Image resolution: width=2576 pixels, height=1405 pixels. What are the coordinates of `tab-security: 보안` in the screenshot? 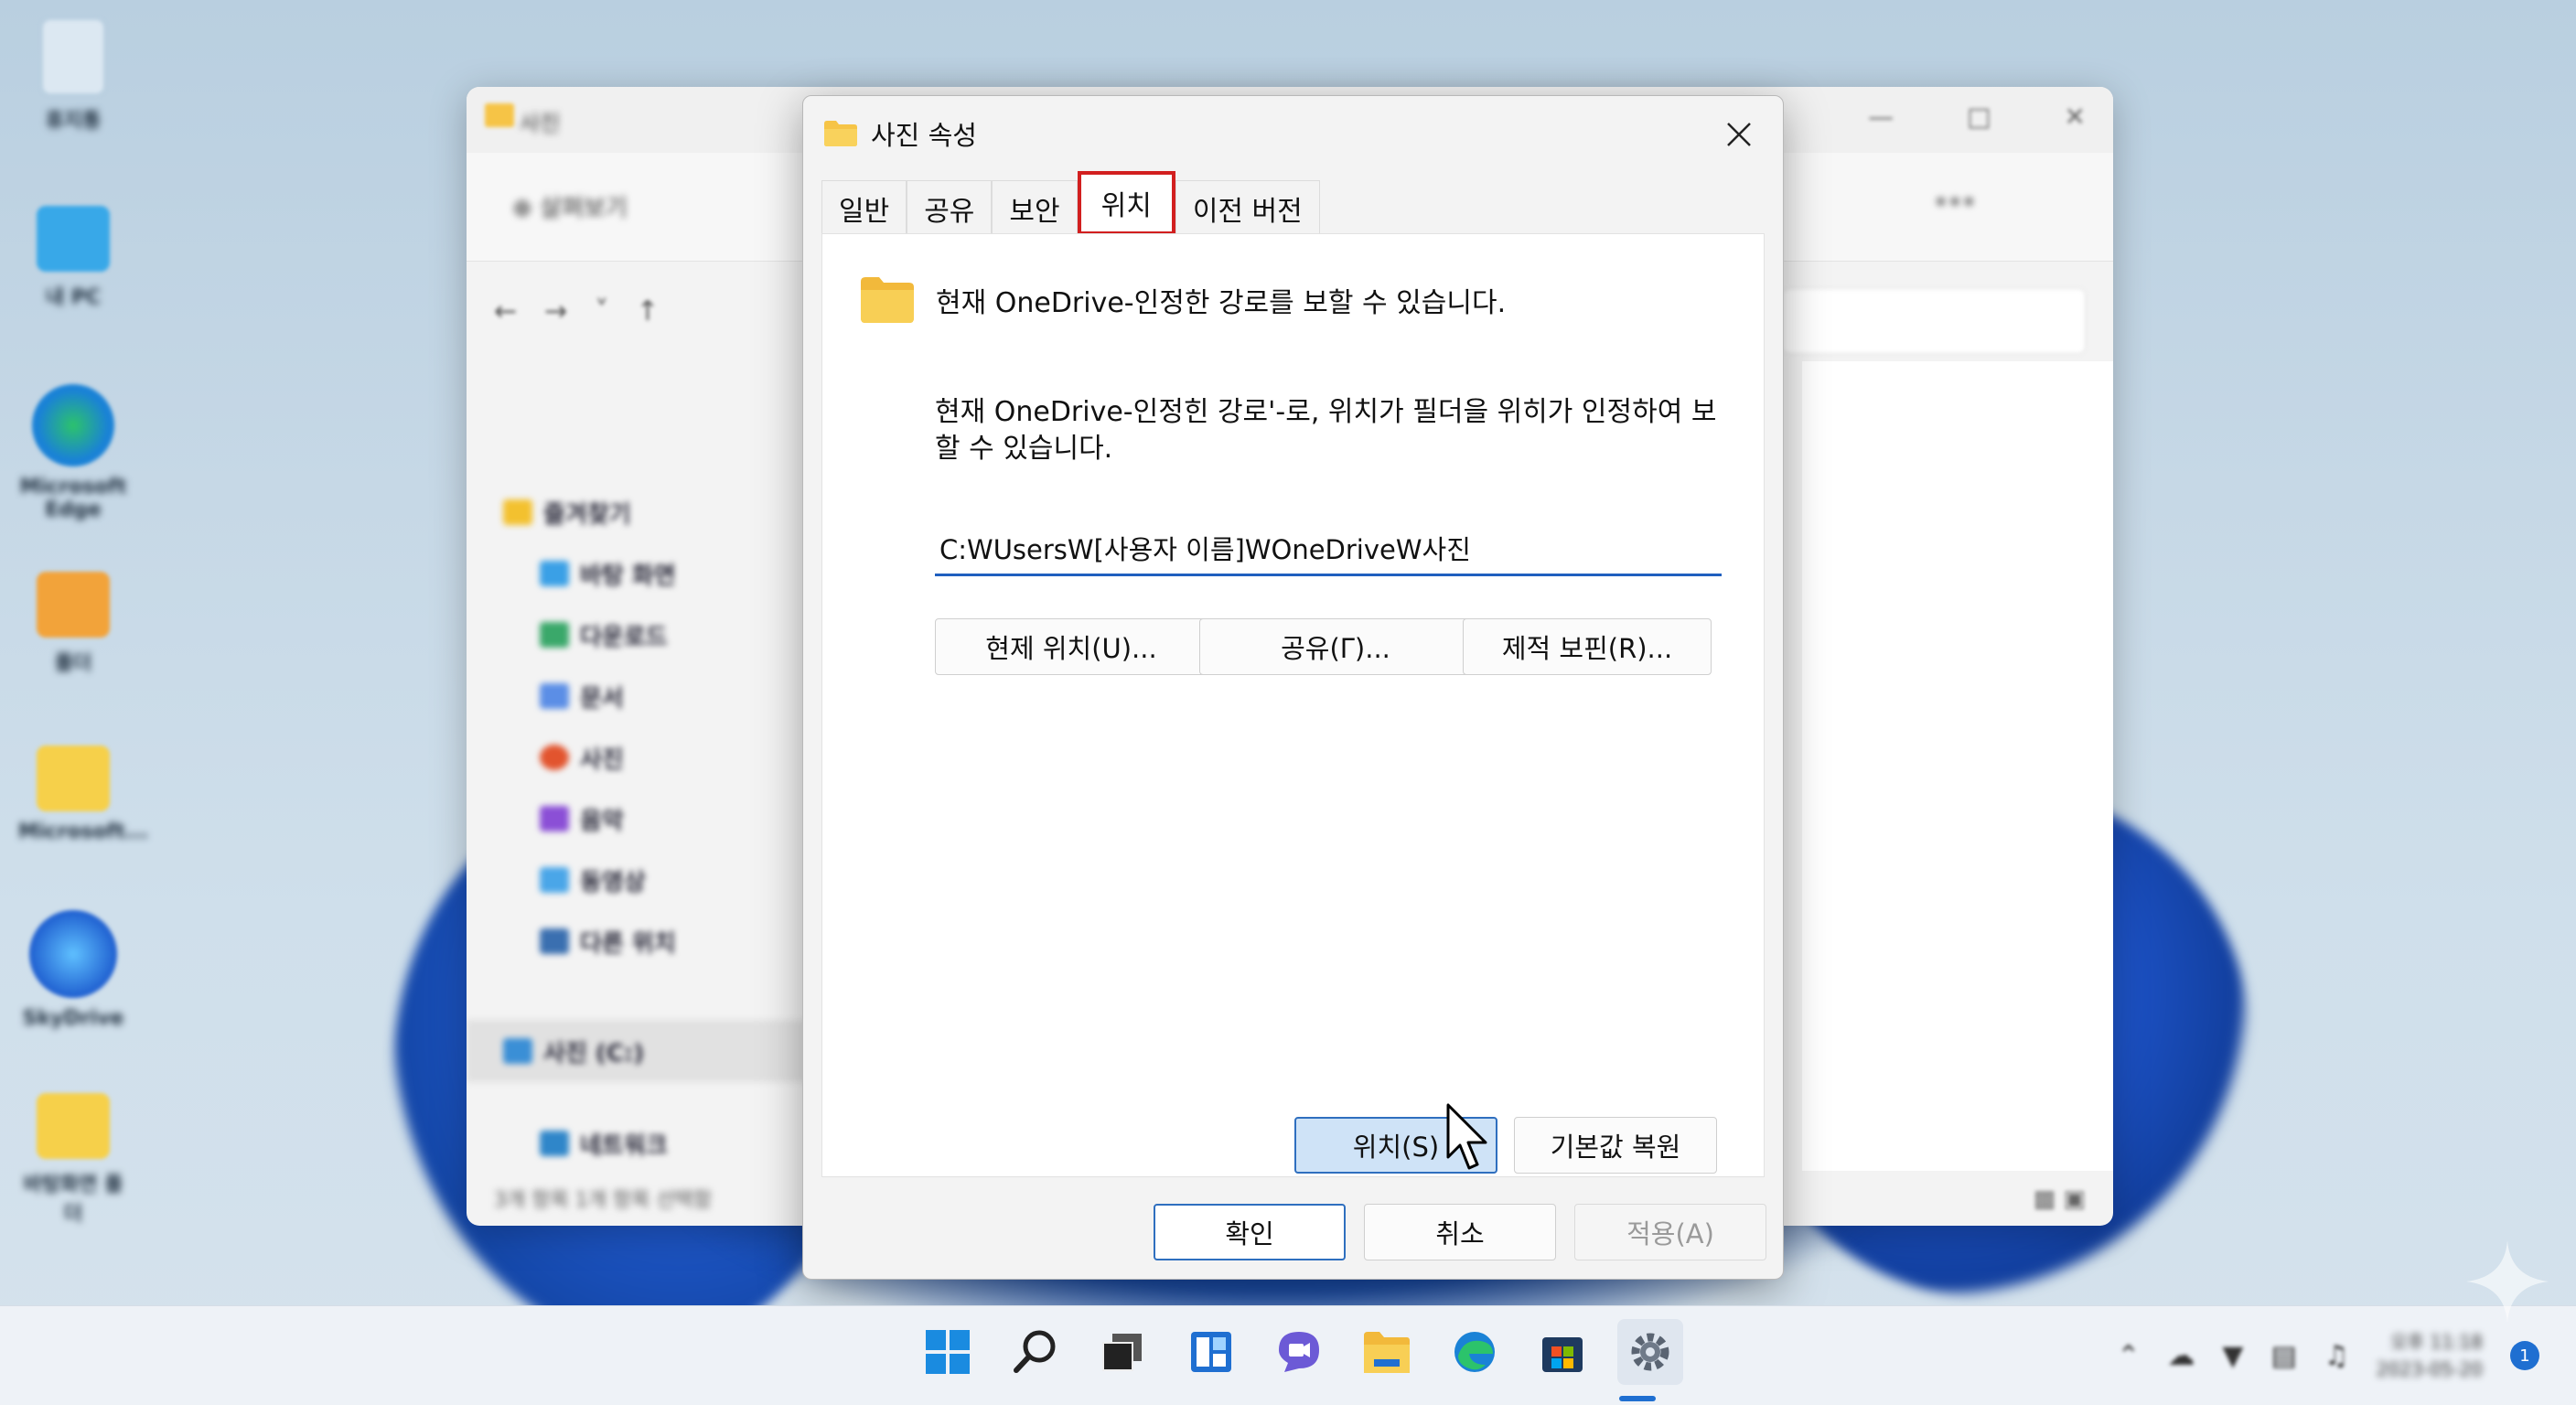 It's located at (1035, 208).